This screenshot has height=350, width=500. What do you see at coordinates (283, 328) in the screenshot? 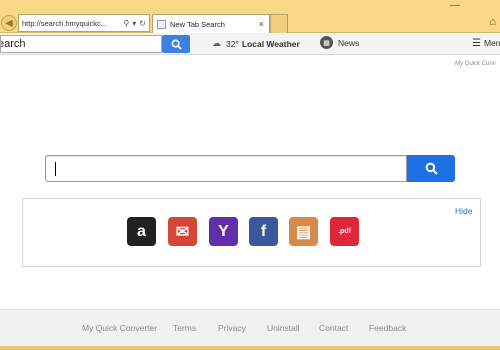
I see `footer-link-uninstall: Uninstall` at bounding box center [283, 328].